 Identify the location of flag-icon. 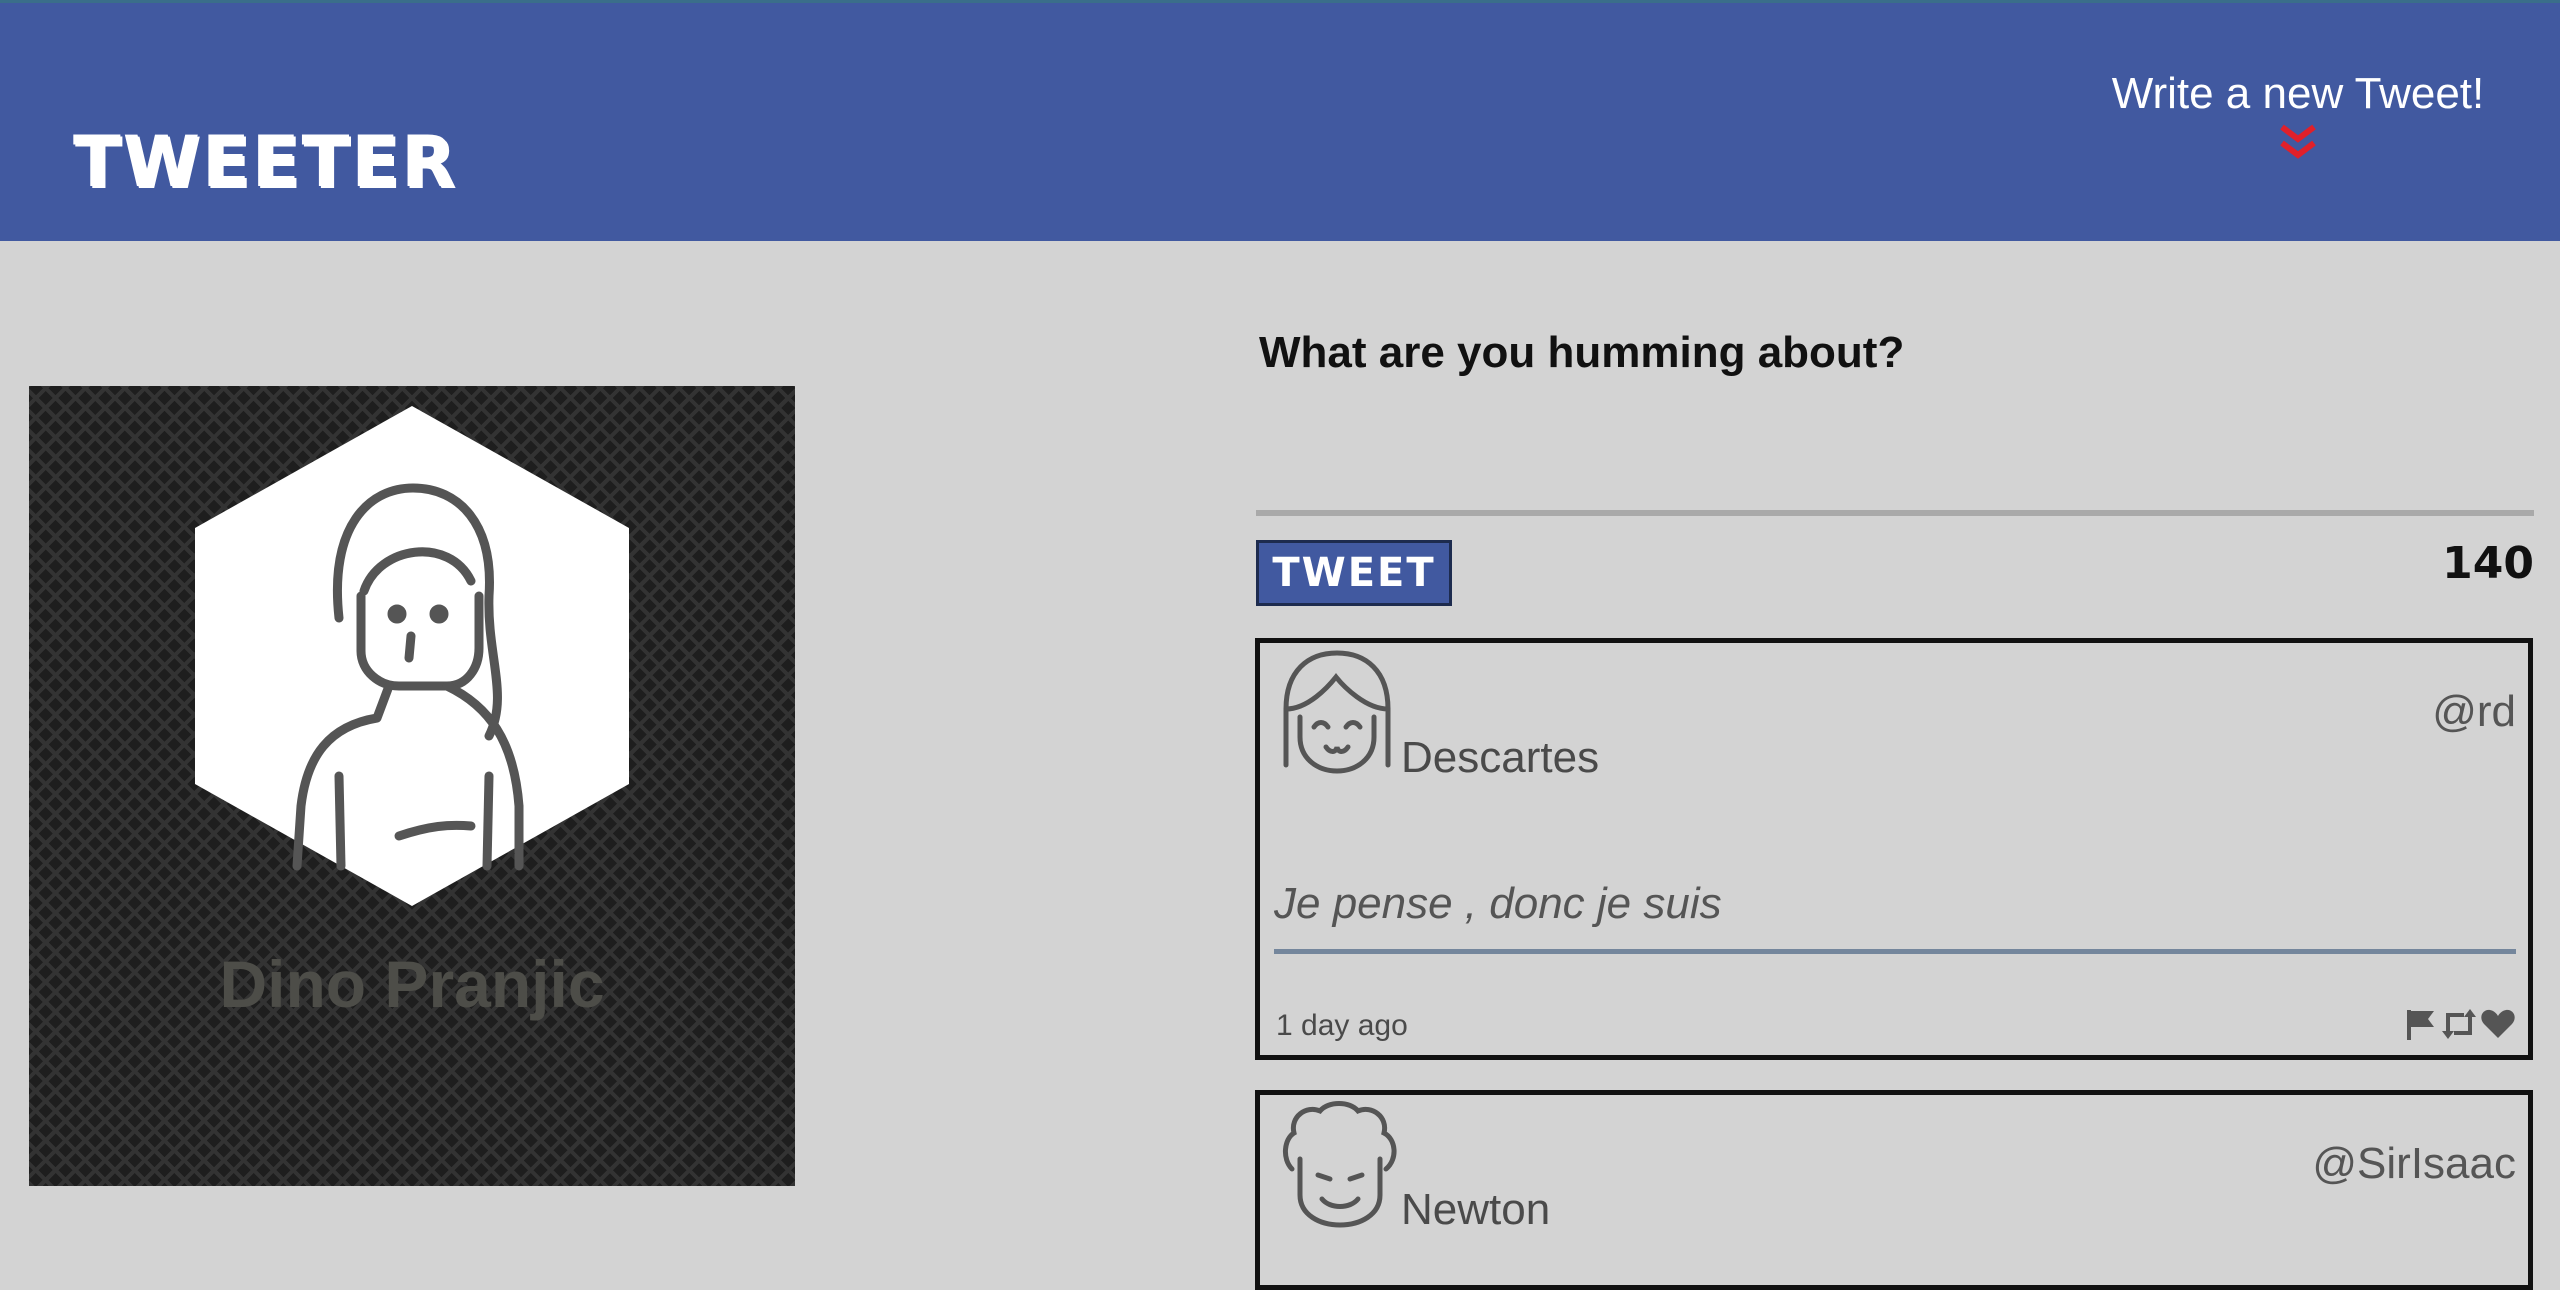
(2421, 1026).